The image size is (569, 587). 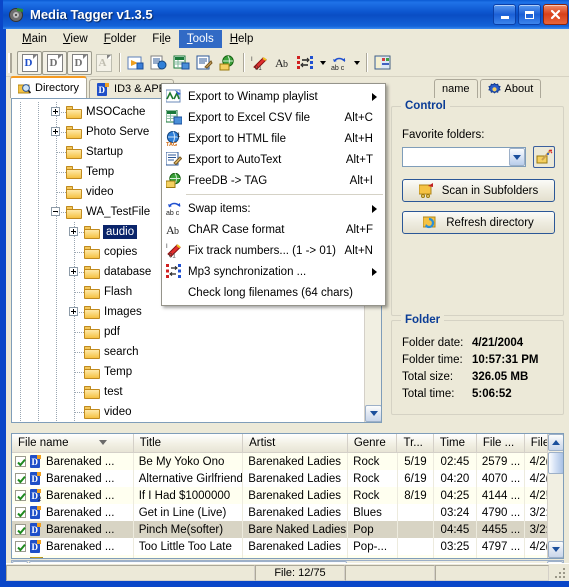 I want to click on menu-item: Ab ChAR Case format Alt+F, so click(x=273, y=229).